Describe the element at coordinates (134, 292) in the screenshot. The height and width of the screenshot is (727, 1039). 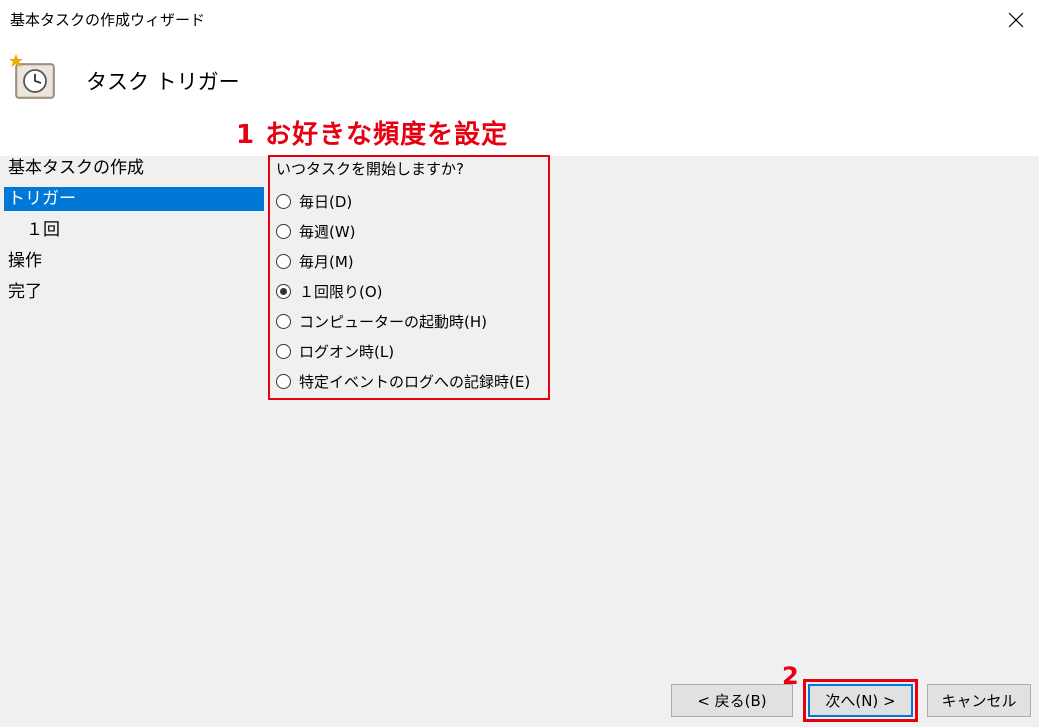
I see `sidebar-item-finish: 完了` at that location.